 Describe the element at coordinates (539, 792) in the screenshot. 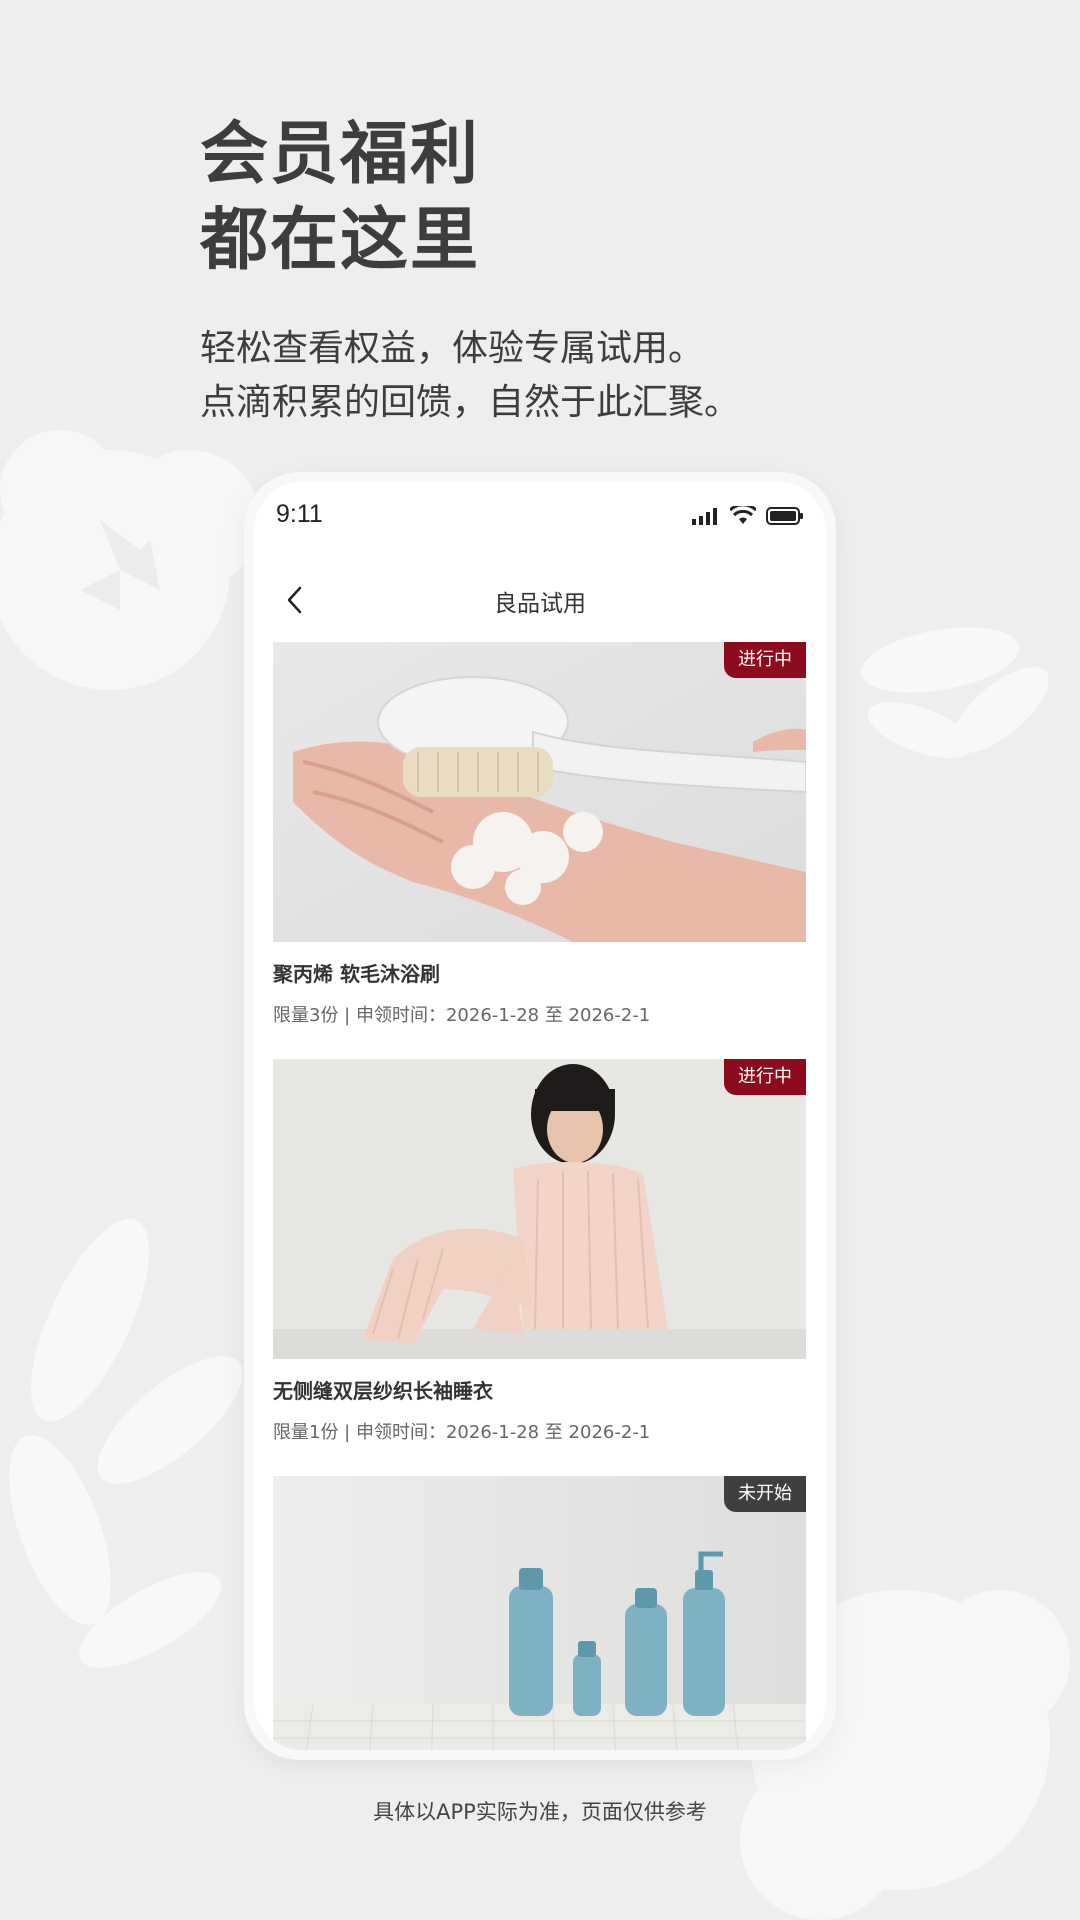

I see `bath-brush-photo: 进行中` at that location.